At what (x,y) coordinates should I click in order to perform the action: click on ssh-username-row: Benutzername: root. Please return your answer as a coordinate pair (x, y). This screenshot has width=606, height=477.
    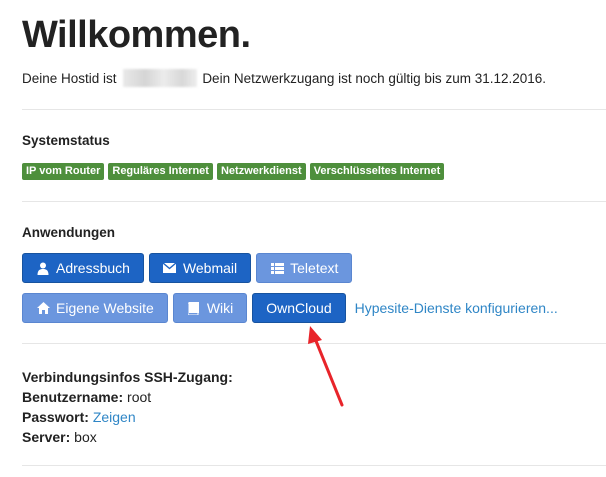
    Looking at the image, I should click on (127, 397).